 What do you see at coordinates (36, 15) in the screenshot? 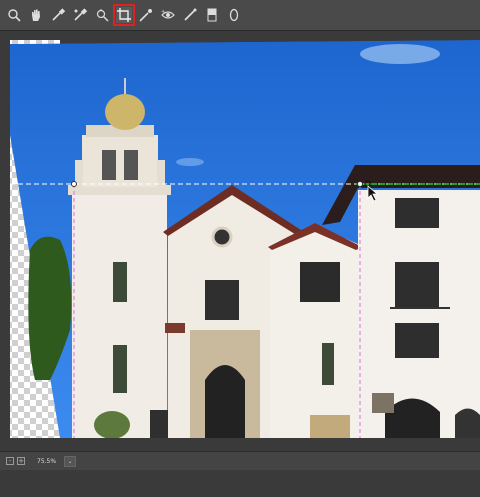
I see `hand-tool-icon` at bounding box center [36, 15].